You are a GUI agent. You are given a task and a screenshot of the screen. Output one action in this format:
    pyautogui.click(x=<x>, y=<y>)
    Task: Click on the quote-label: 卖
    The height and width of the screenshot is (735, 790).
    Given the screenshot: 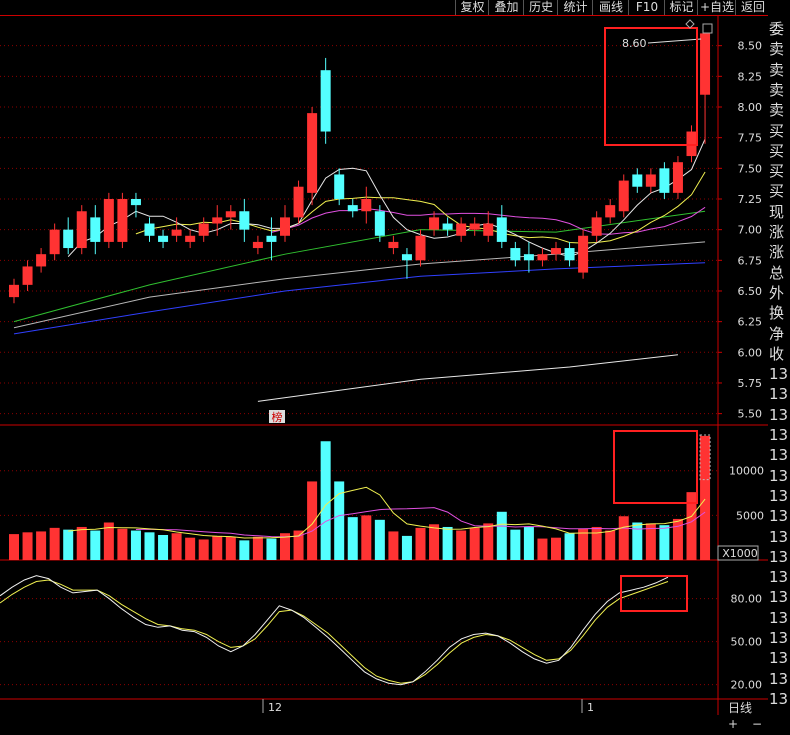 What is the action you would take?
    pyautogui.click(x=777, y=110)
    